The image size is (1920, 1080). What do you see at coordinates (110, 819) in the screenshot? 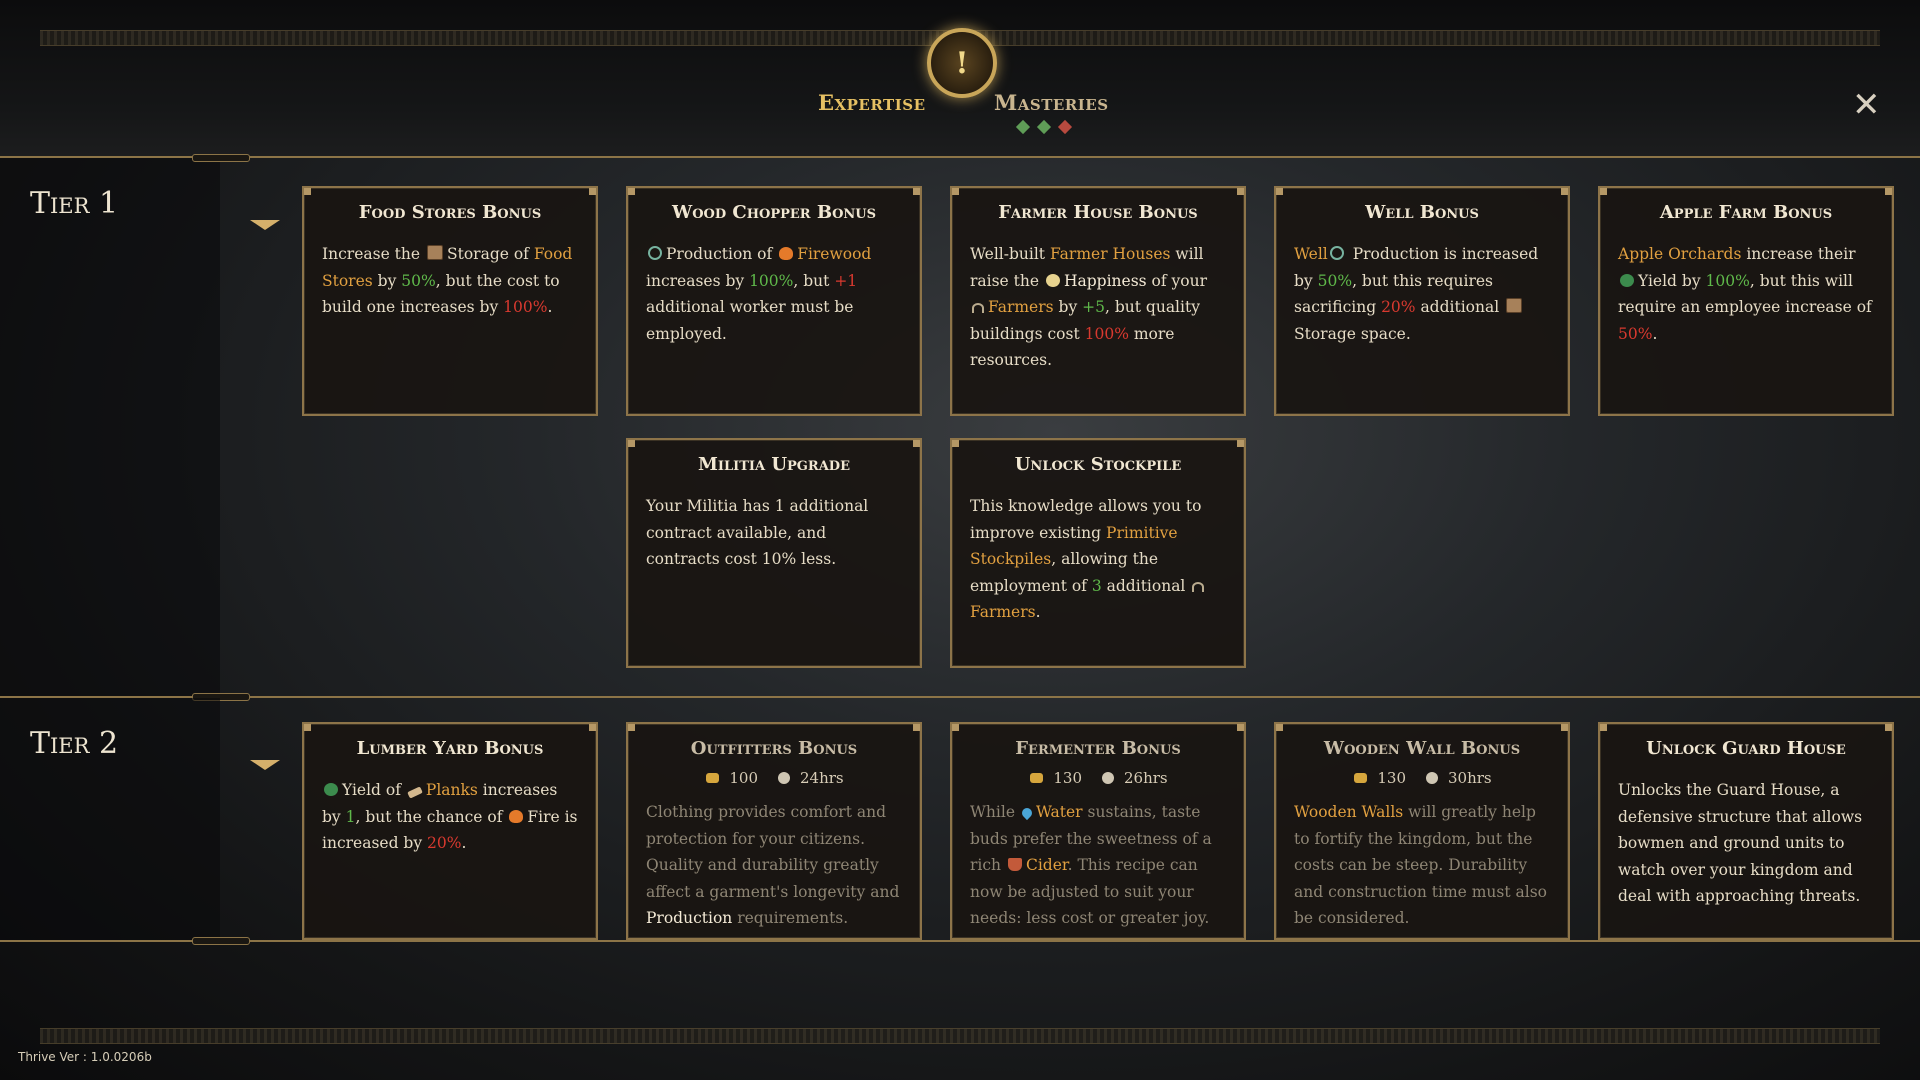
I see `tier-2-sidebar: Tier 2` at bounding box center [110, 819].